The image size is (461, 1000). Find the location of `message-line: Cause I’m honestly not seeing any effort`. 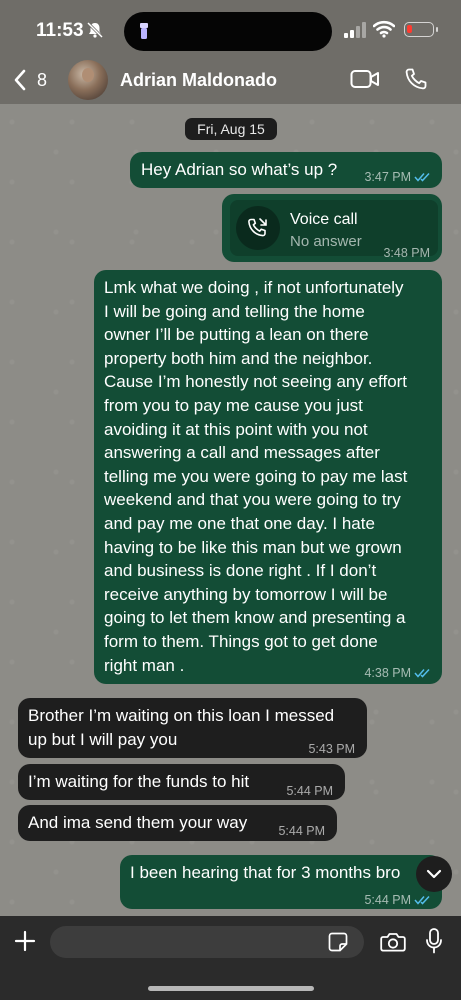

message-line: Cause I’m honestly not seeing any effort is located at coordinates (256, 382).